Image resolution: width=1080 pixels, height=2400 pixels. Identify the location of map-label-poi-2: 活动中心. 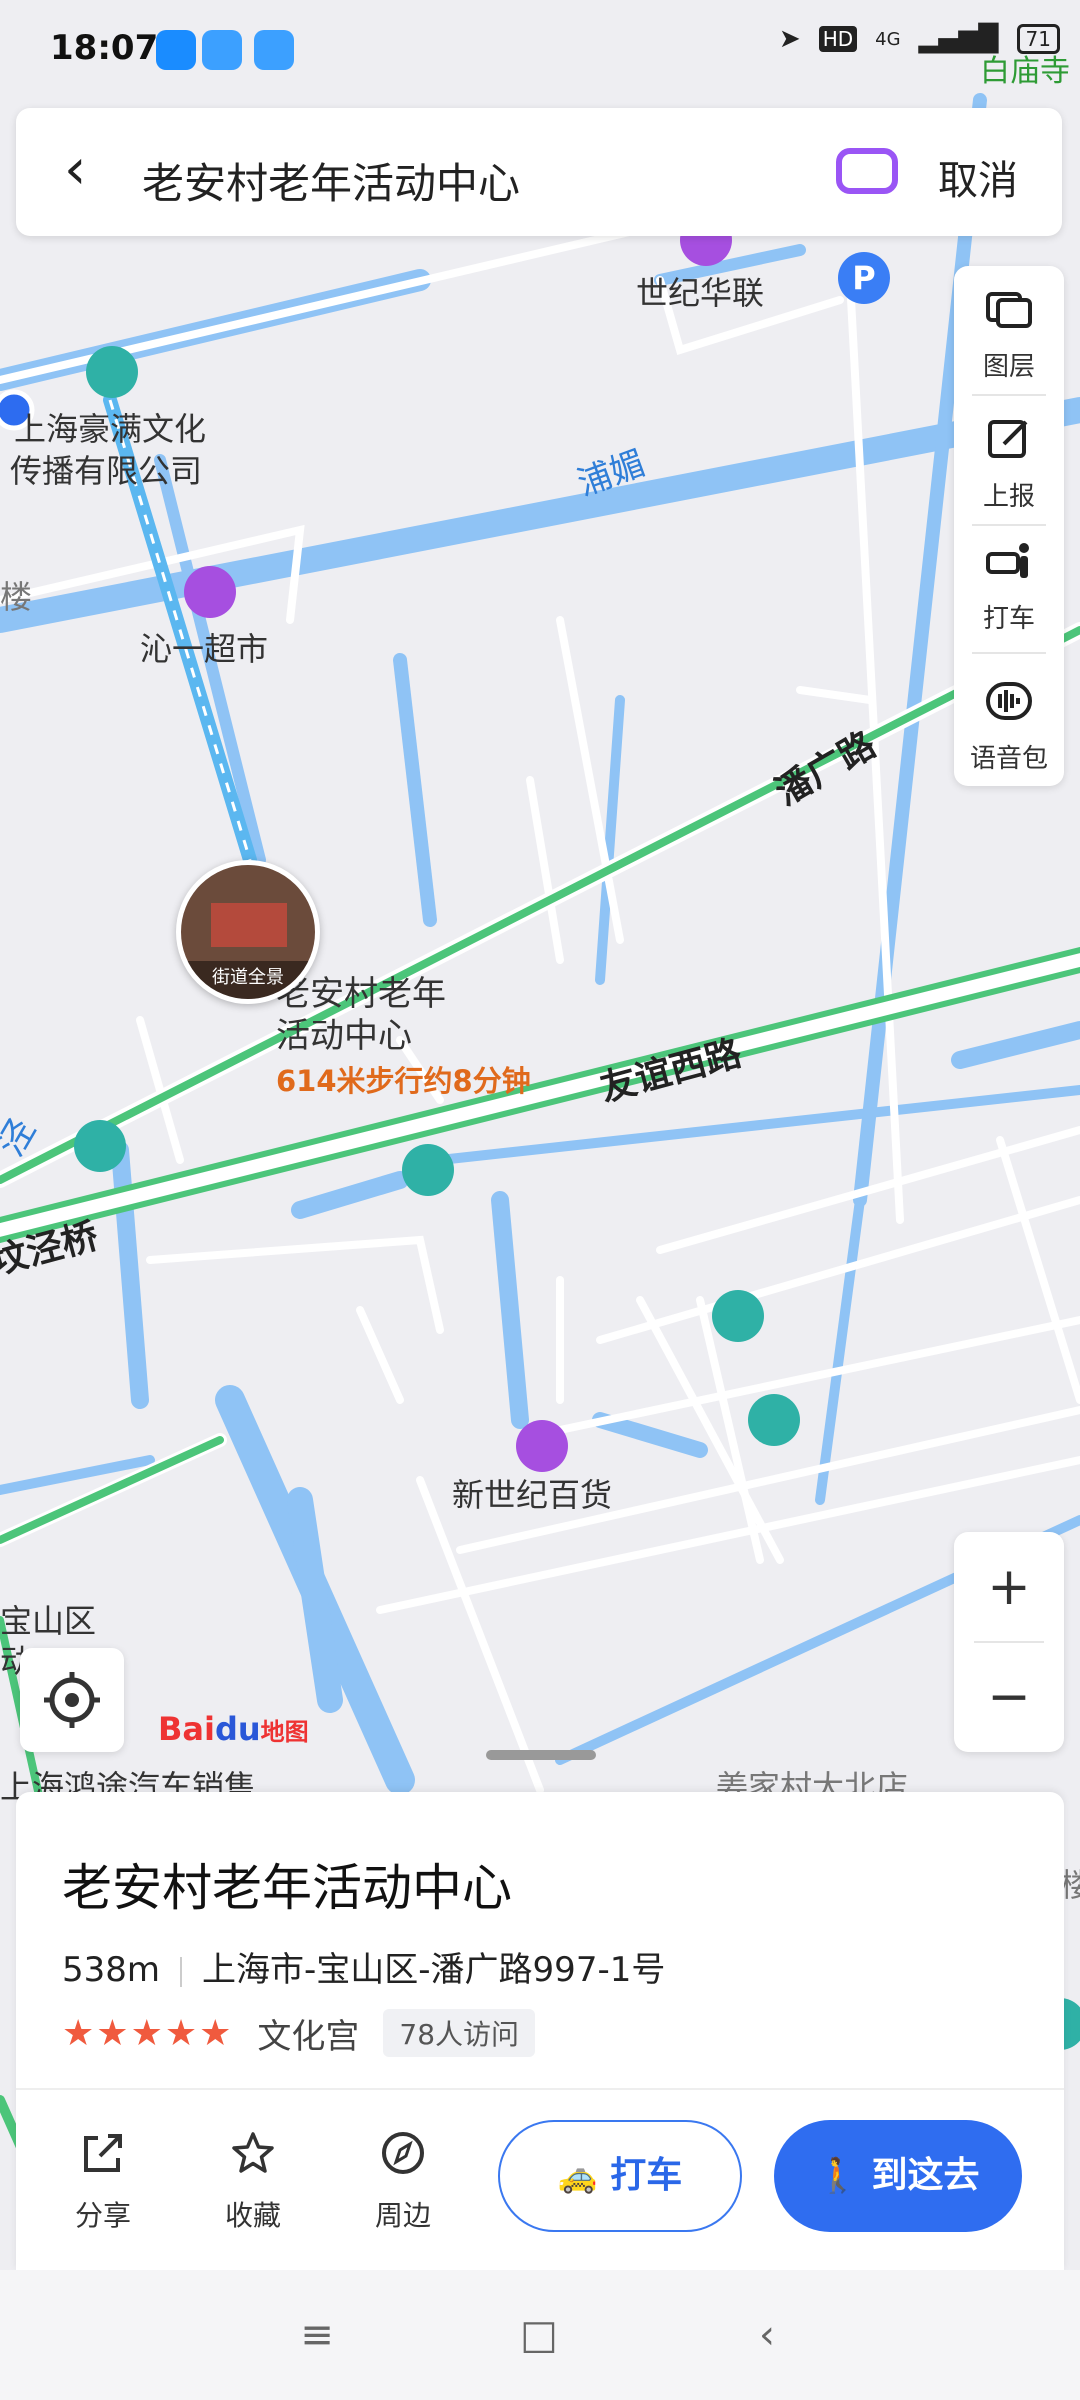
(344, 1032).